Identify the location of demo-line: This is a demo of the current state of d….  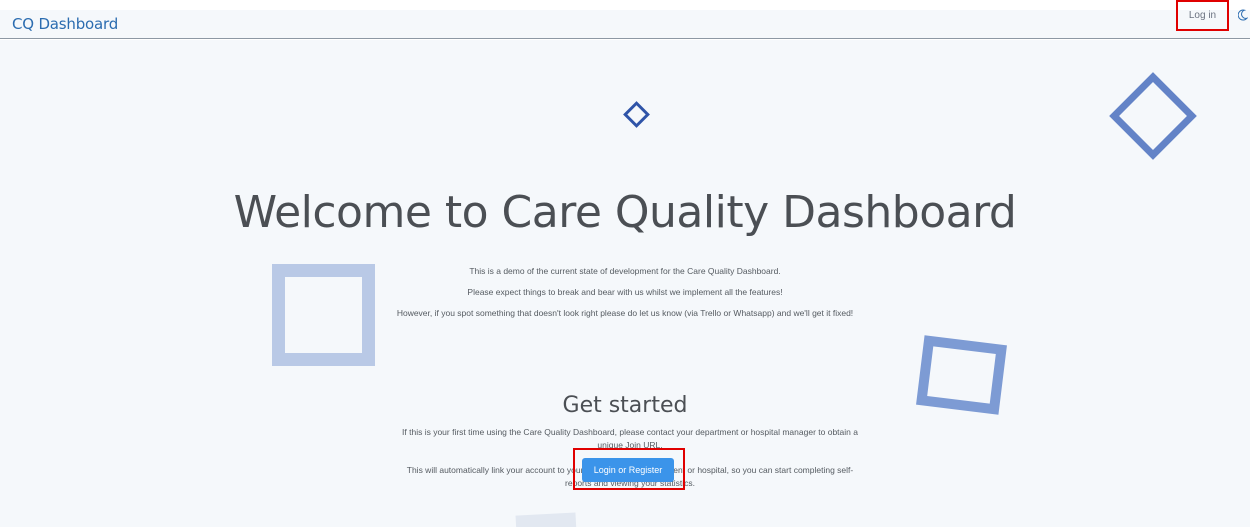
(625, 271).